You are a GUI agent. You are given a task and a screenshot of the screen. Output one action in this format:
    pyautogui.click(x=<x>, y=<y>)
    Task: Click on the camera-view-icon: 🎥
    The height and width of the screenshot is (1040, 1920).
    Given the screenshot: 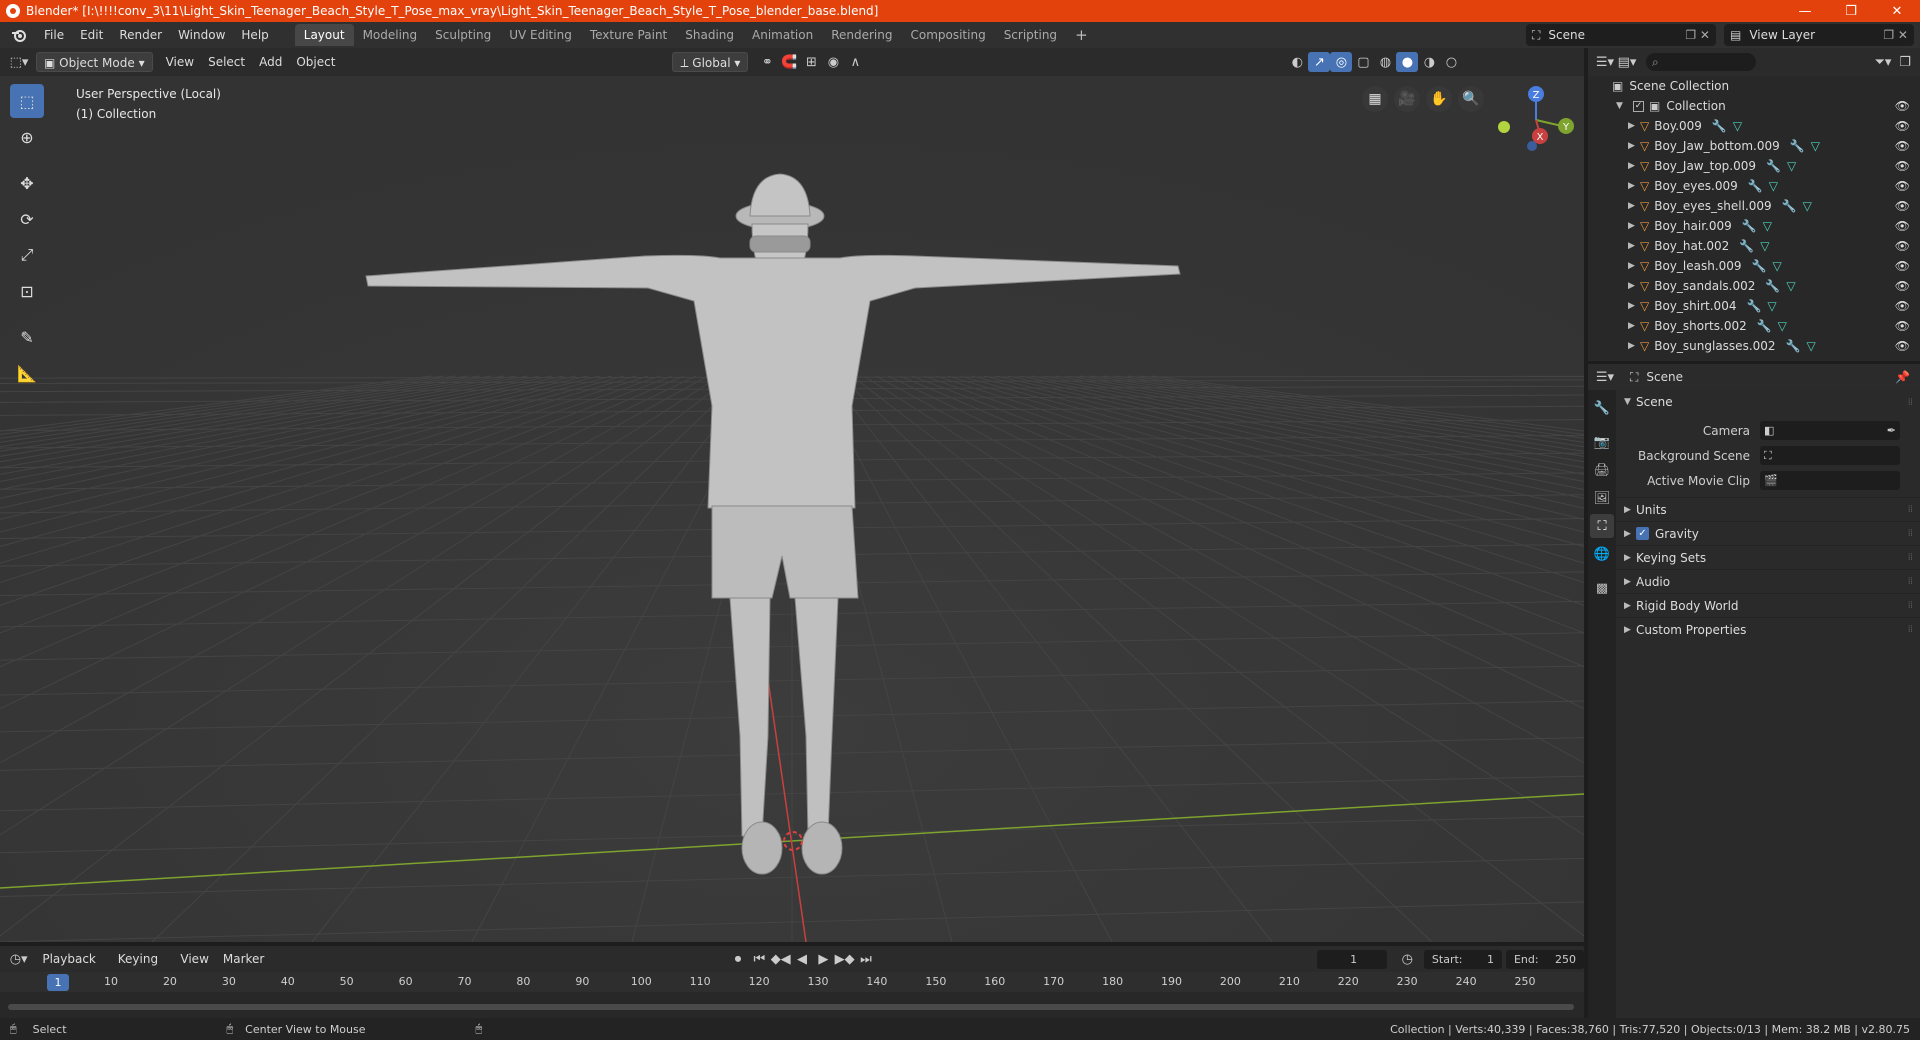 What is the action you would take?
    pyautogui.click(x=1407, y=99)
    